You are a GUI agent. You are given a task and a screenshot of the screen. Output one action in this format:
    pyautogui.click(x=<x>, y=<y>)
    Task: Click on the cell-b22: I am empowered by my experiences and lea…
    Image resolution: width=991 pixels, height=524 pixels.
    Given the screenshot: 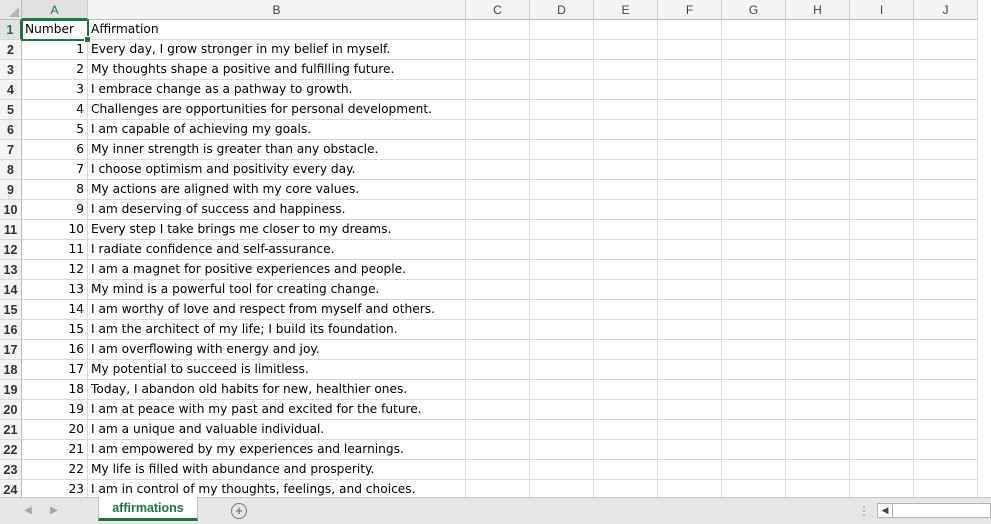 What is the action you would take?
    pyautogui.click(x=277, y=450)
    